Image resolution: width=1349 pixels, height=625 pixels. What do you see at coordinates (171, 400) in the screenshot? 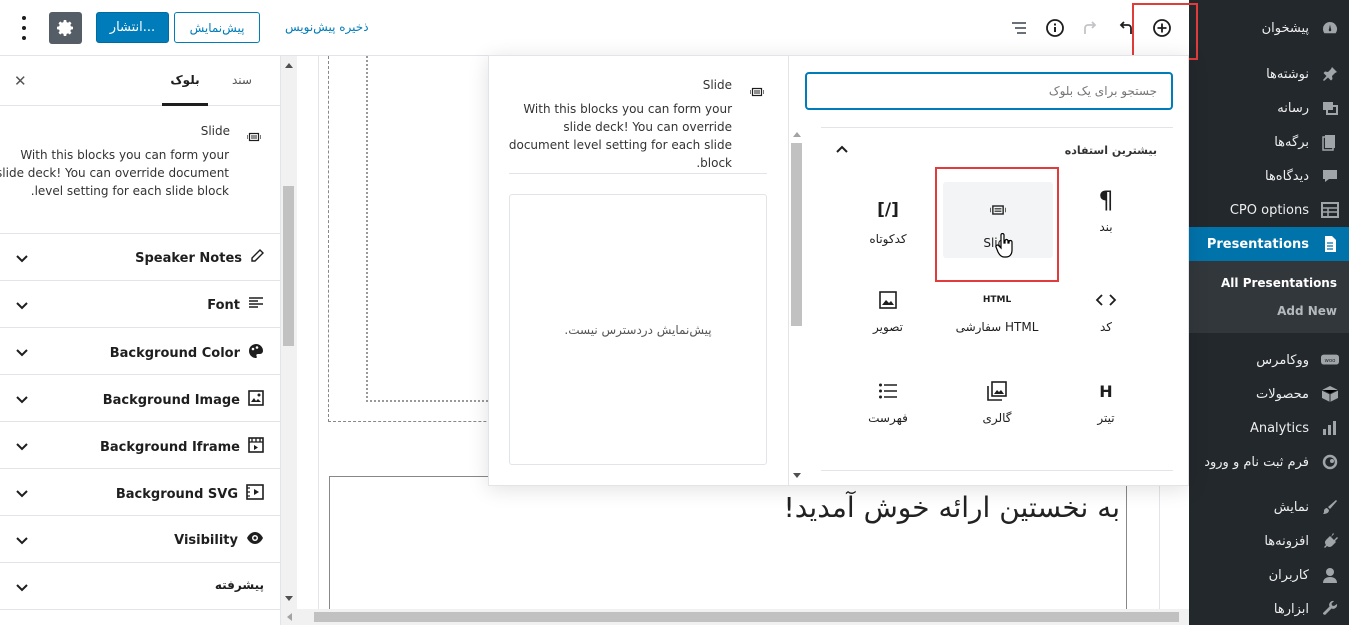
I see `panel-title: Background Image` at bounding box center [171, 400].